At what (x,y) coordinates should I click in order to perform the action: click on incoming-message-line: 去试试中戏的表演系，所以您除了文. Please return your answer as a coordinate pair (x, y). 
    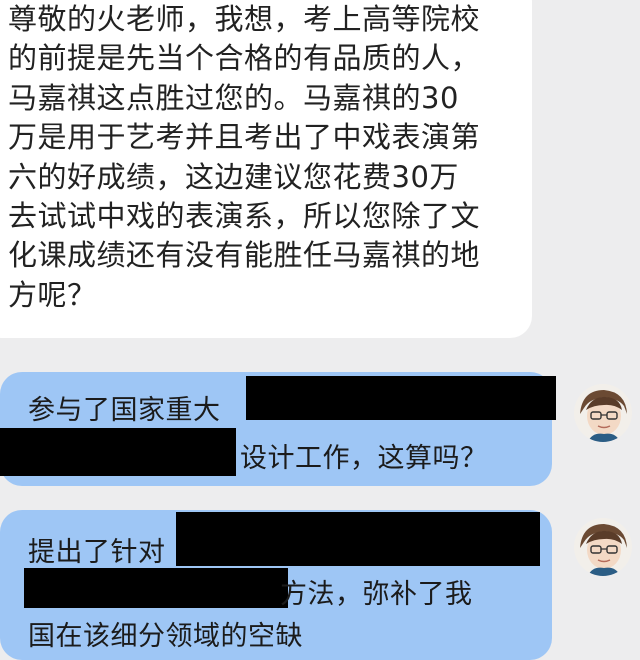
    Looking at the image, I should click on (244, 216).